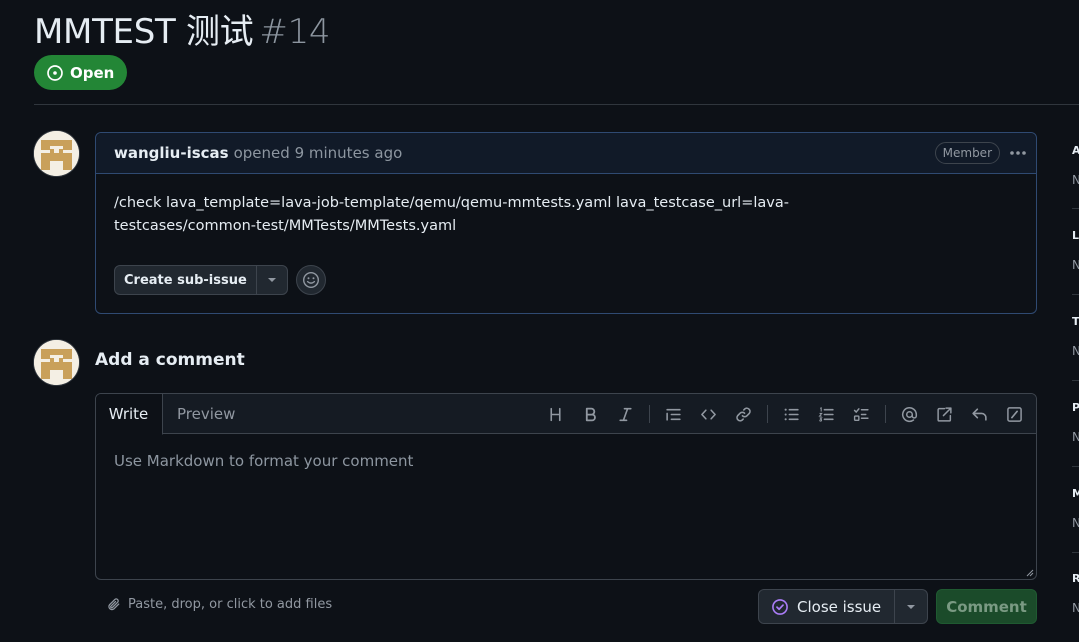 The image size is (1079, 642). I want to click on close-issue-dropdown-button, so click(911, 606).